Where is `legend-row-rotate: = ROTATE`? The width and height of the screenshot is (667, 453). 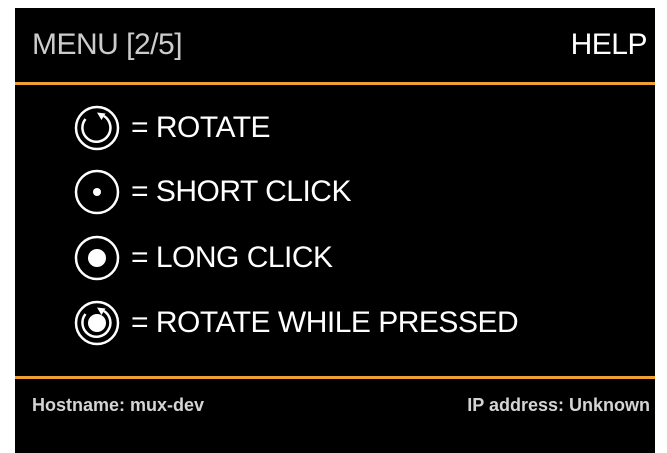
legend-row-rotate: = ROTATE is located at coordinates (172, 128).